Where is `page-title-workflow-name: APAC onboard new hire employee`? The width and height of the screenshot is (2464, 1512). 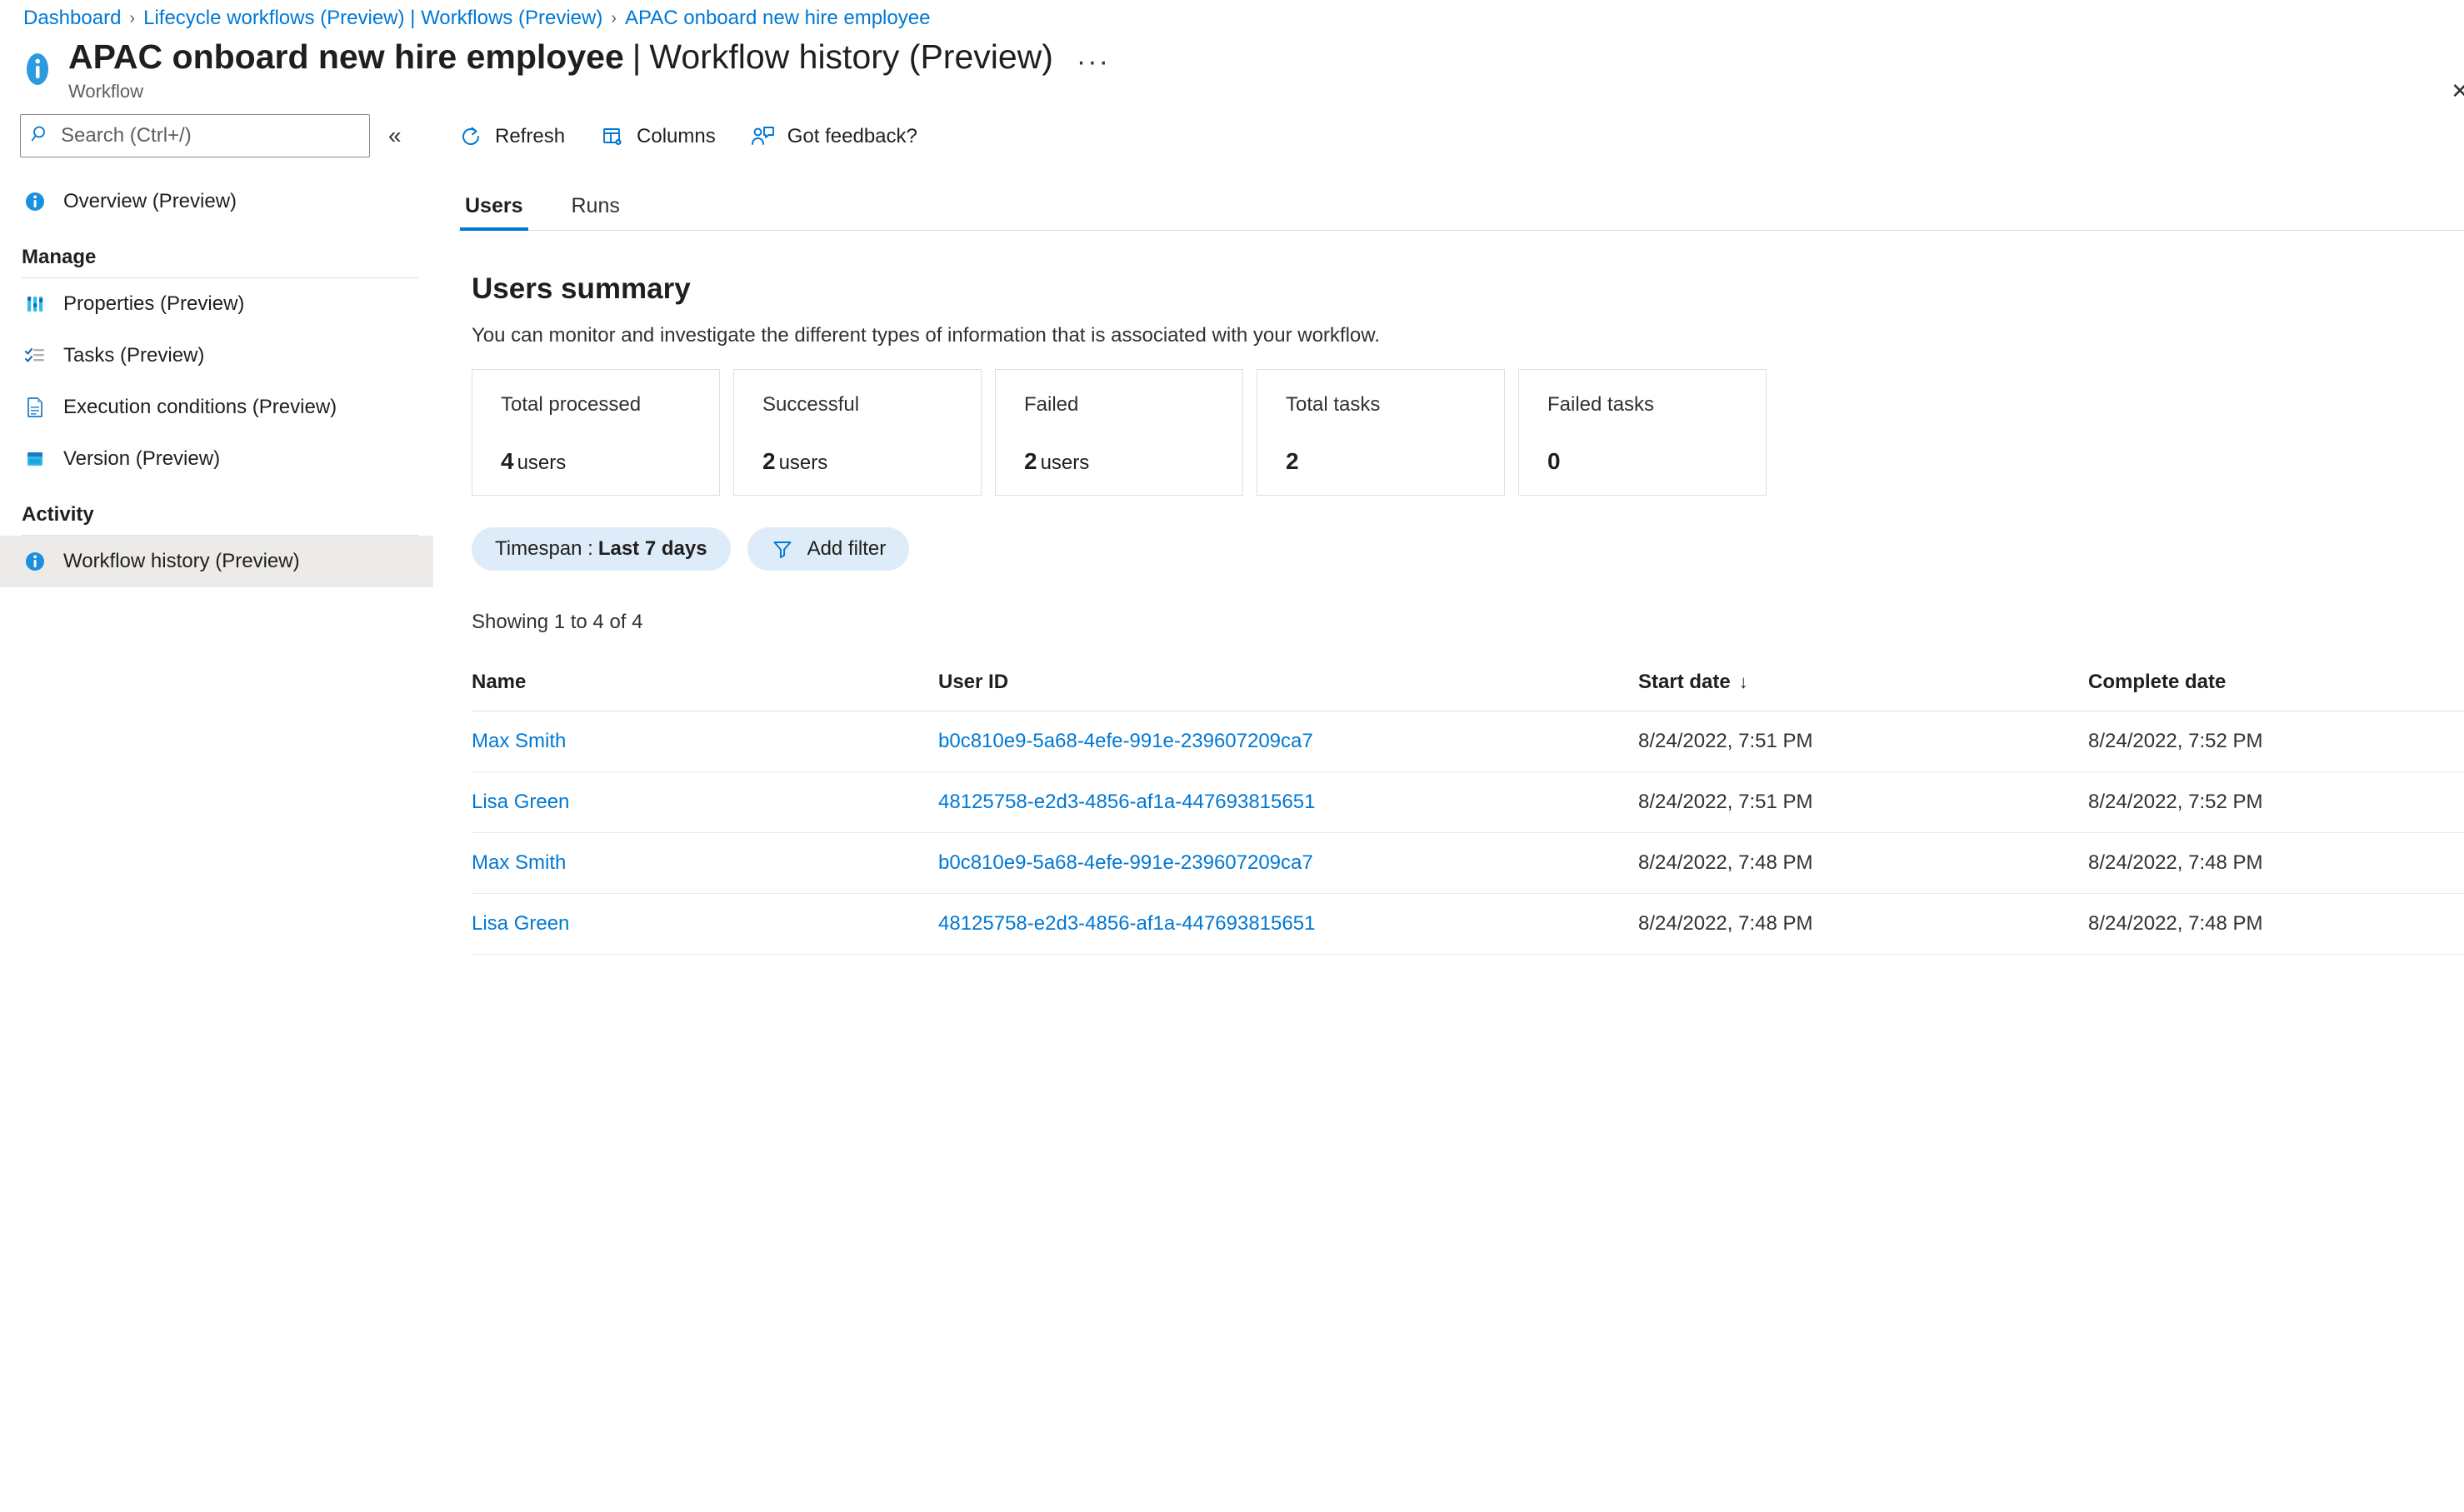 page-title-workflow-name: APAC onboard new hire employee is located at coordinates (346, 56).